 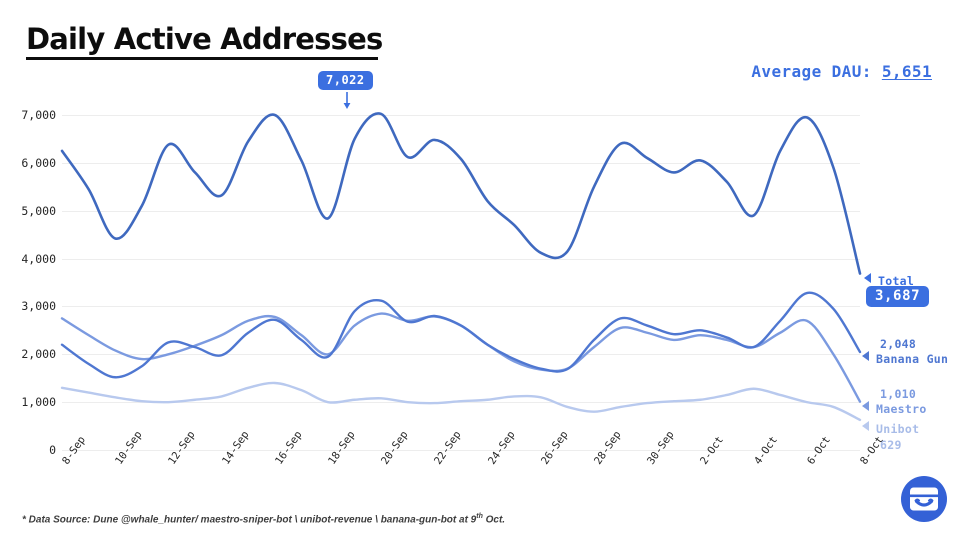 I want to click on legend-value-unibot: 629, so click(x=891, y=443).